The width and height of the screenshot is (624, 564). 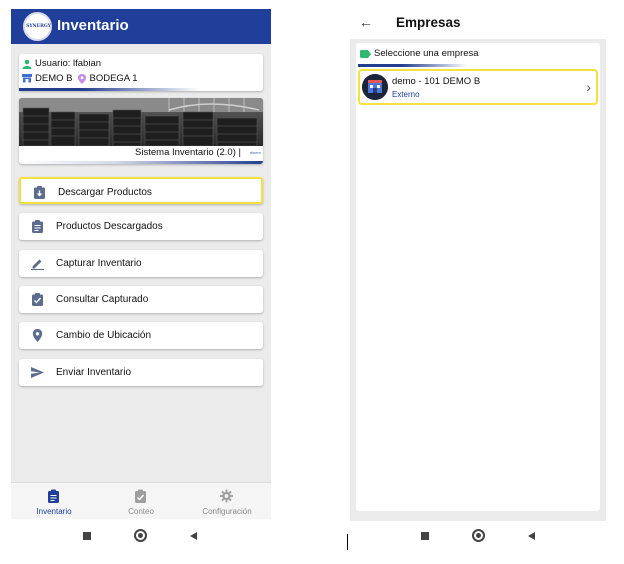 What do you see at coordinates (141, 372) in the screenshot?
I see `menu-send-inventory: Enviar Inventario` at bounding box center [141, 372].